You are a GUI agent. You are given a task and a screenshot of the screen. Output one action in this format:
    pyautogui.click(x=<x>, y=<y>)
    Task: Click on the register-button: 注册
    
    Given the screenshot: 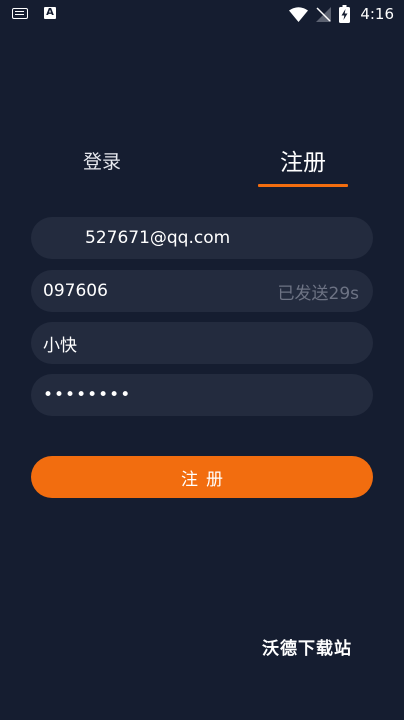 What is the action you would take?
    pyautogui.click(x=202, y=477)
    